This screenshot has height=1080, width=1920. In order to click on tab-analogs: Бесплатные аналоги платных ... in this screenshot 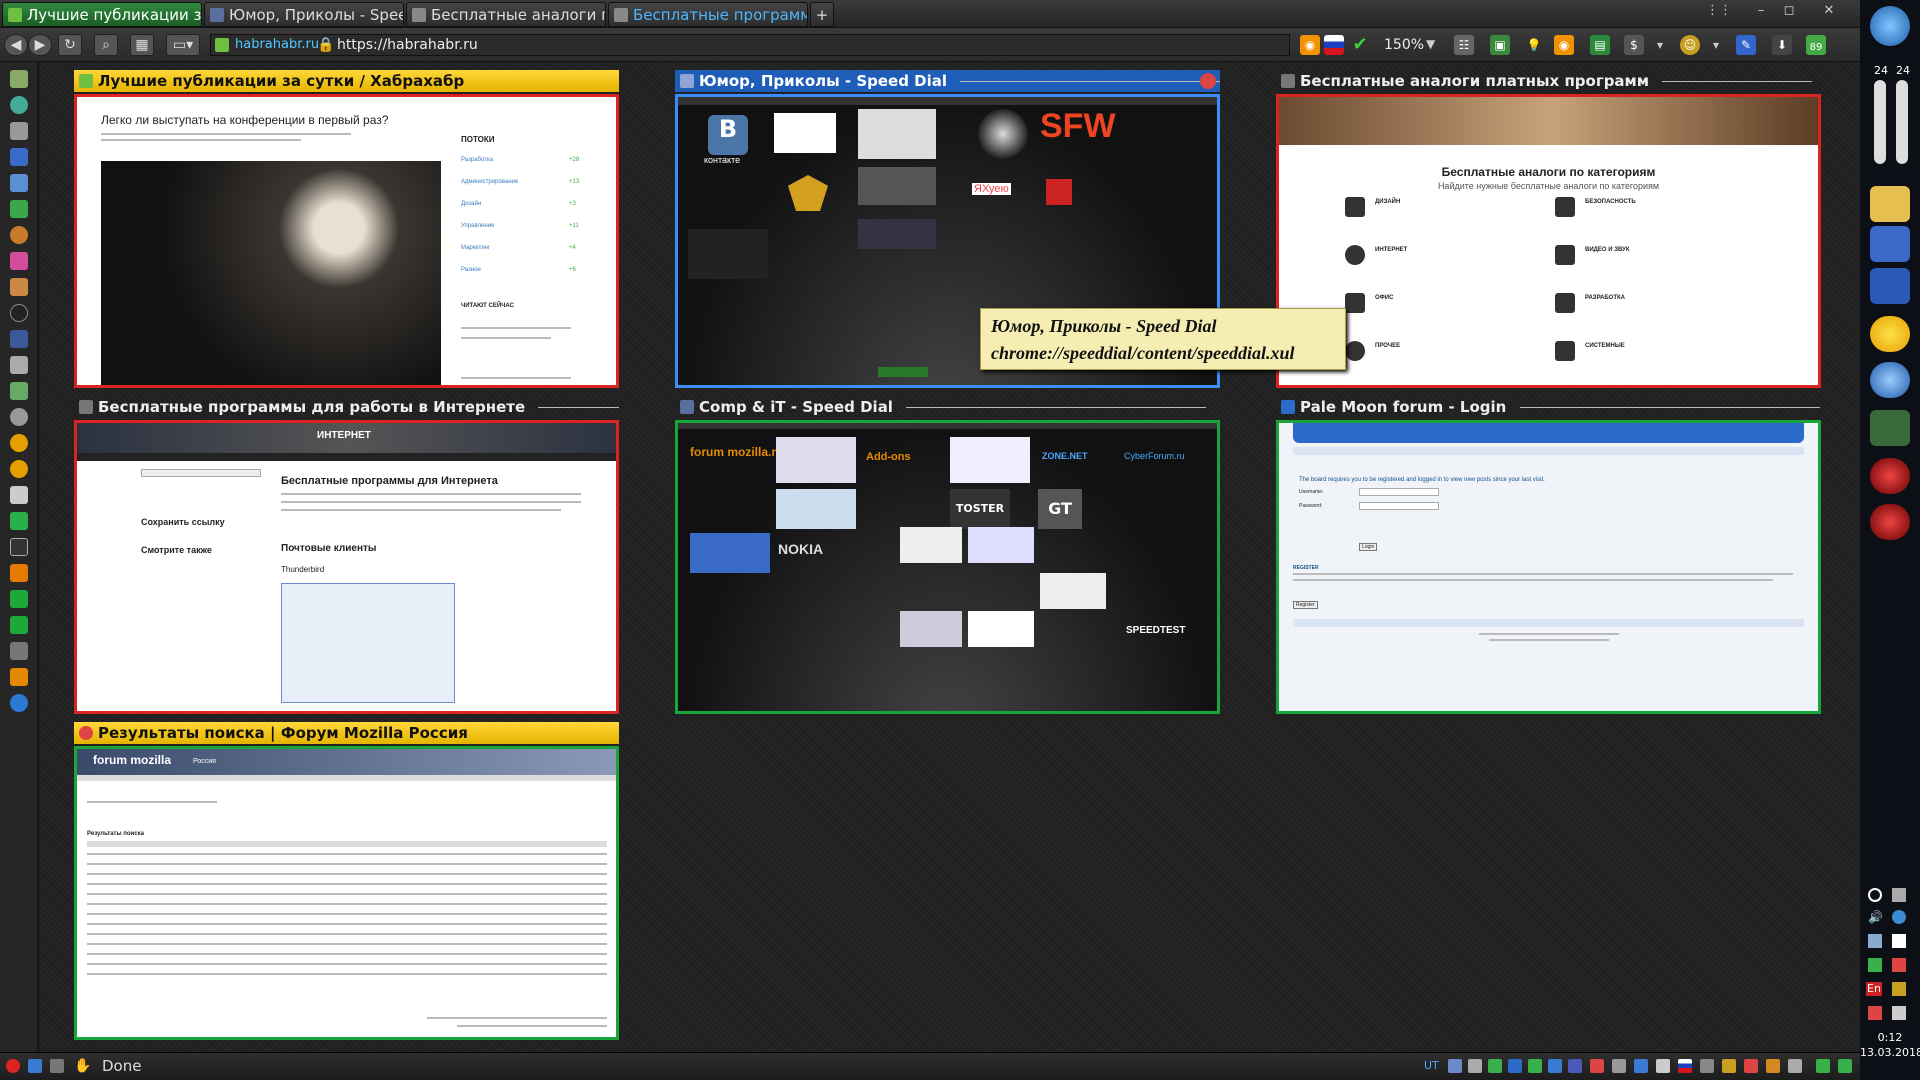, I will do `click(506, 14)`.